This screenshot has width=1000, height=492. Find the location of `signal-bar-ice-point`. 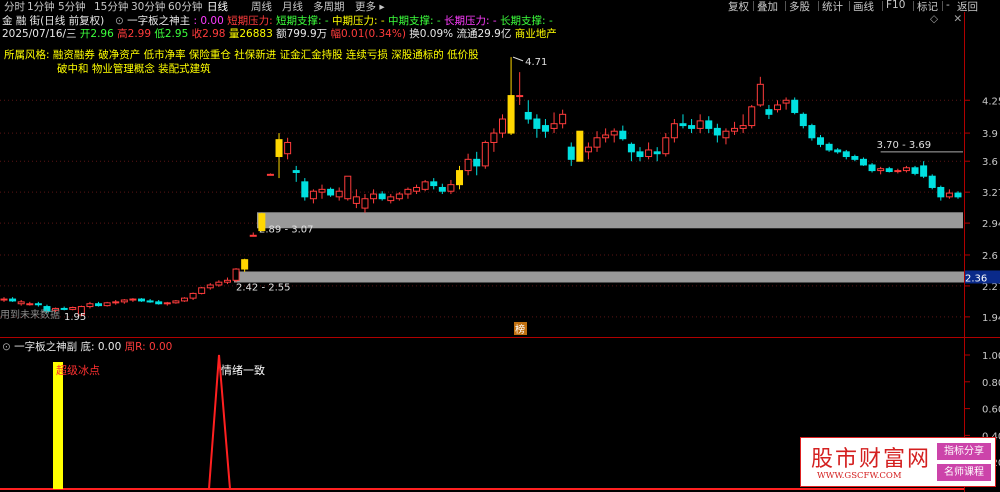

signal-bar-ice-point is located at coordinates (58, 425).